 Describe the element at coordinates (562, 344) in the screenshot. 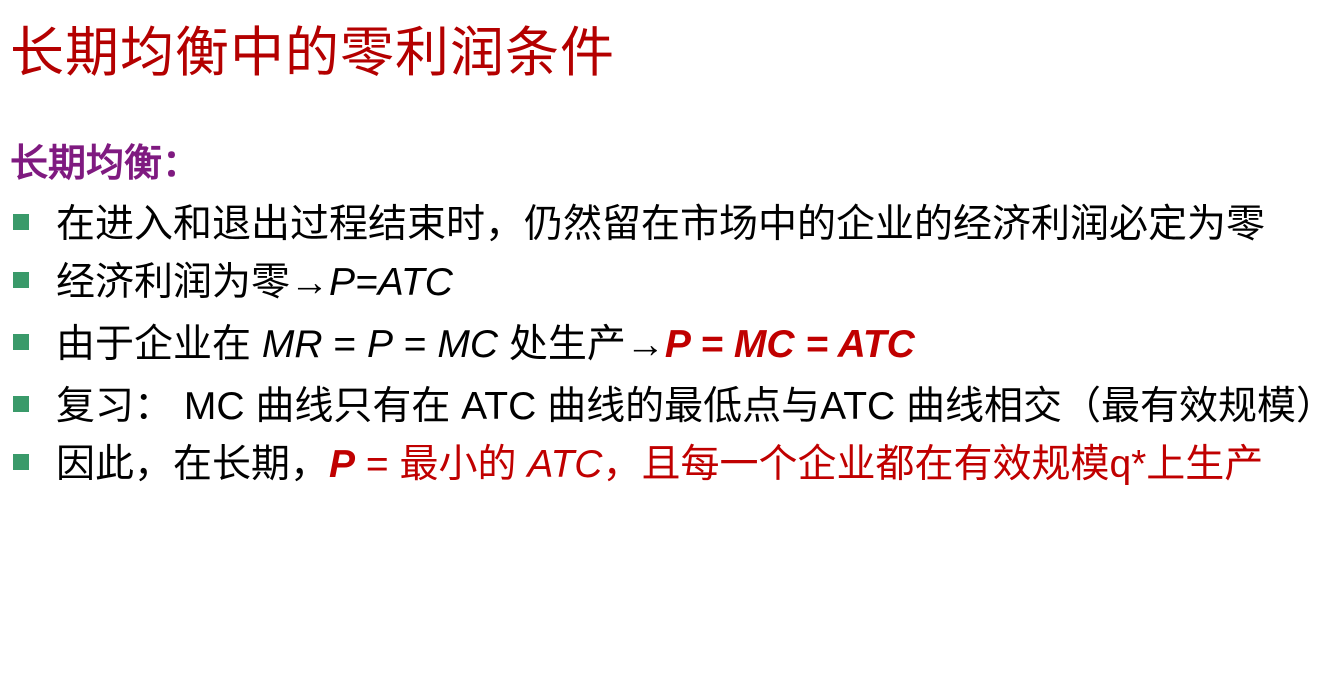

I see `bullet-text: 处生产` at that location.